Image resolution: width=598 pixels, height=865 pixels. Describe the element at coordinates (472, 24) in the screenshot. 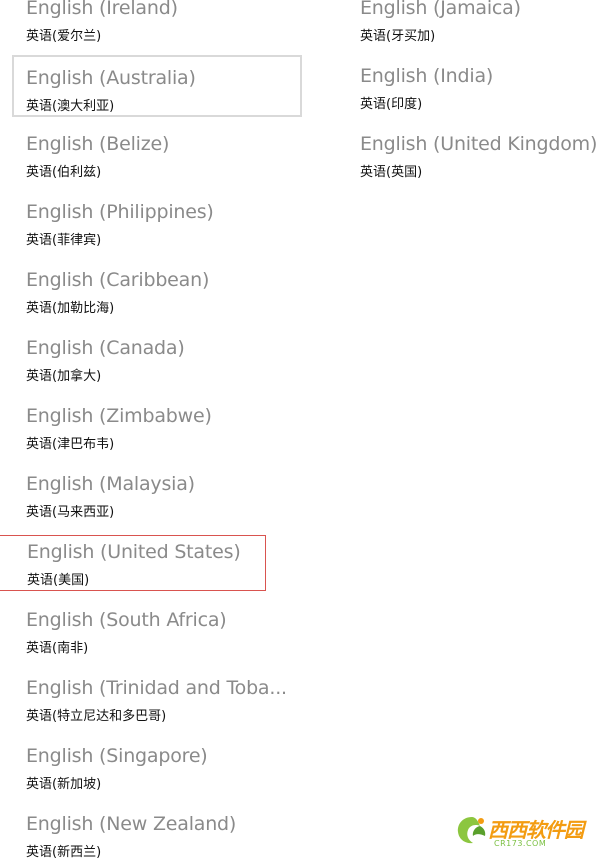

I see `language-item-jamaica: English (Jamaica) 英语(牙买加)` at that location.